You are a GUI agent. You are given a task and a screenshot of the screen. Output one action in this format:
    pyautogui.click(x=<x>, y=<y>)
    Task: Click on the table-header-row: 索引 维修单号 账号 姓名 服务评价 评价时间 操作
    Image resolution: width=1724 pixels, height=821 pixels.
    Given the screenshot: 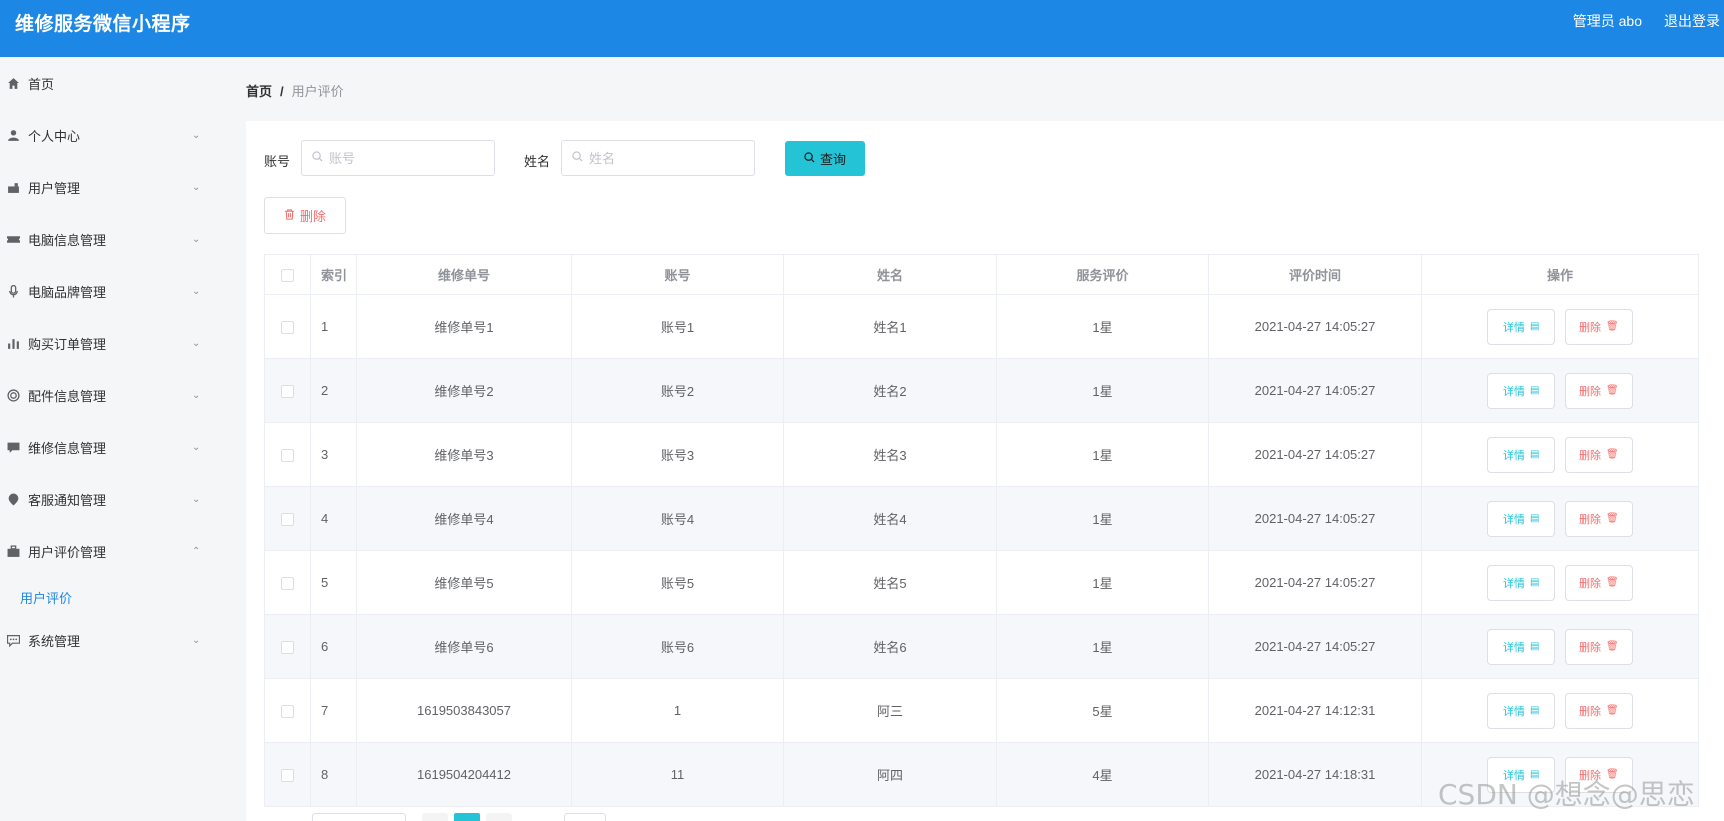 What is the action you would take?
    pyautogui.click(x=981, y=274)
    